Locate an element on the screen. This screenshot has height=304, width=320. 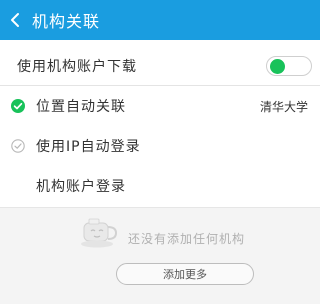
account-login-label: 机构账户登录 is located at coordinates (81, 187).